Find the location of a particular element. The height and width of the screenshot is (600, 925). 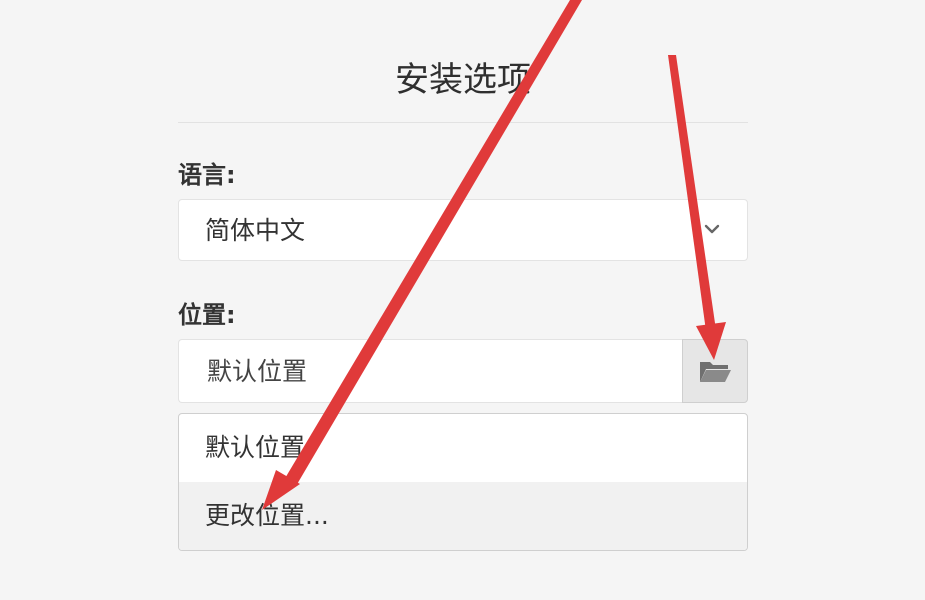

language-label: 语言: is located at coordinates (207, 175).